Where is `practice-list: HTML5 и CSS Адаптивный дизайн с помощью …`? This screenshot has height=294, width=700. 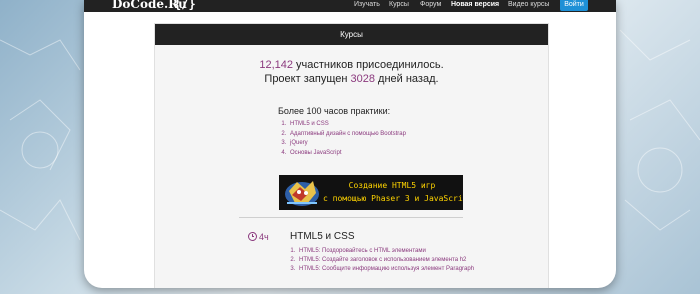 practice-list: HTML5 и CSS Адаптивный дизайн с помощью … is located at coordinates (342, 139).